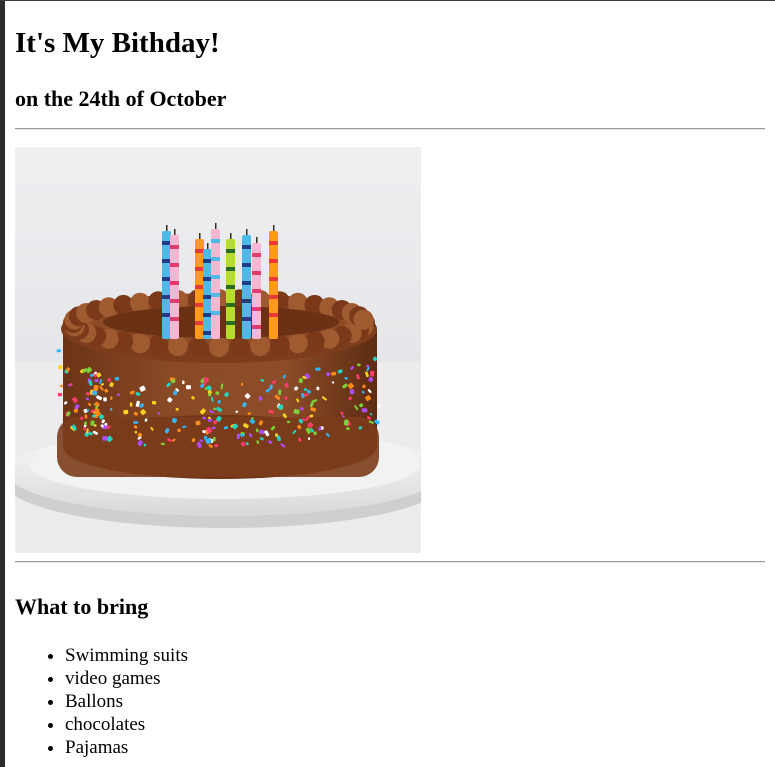 The height and width of the screenshot is (767, 775). What do you see at coordinates (390, 129) in the screenshot?
I see `divider-top` at bounding box center [390, 129].